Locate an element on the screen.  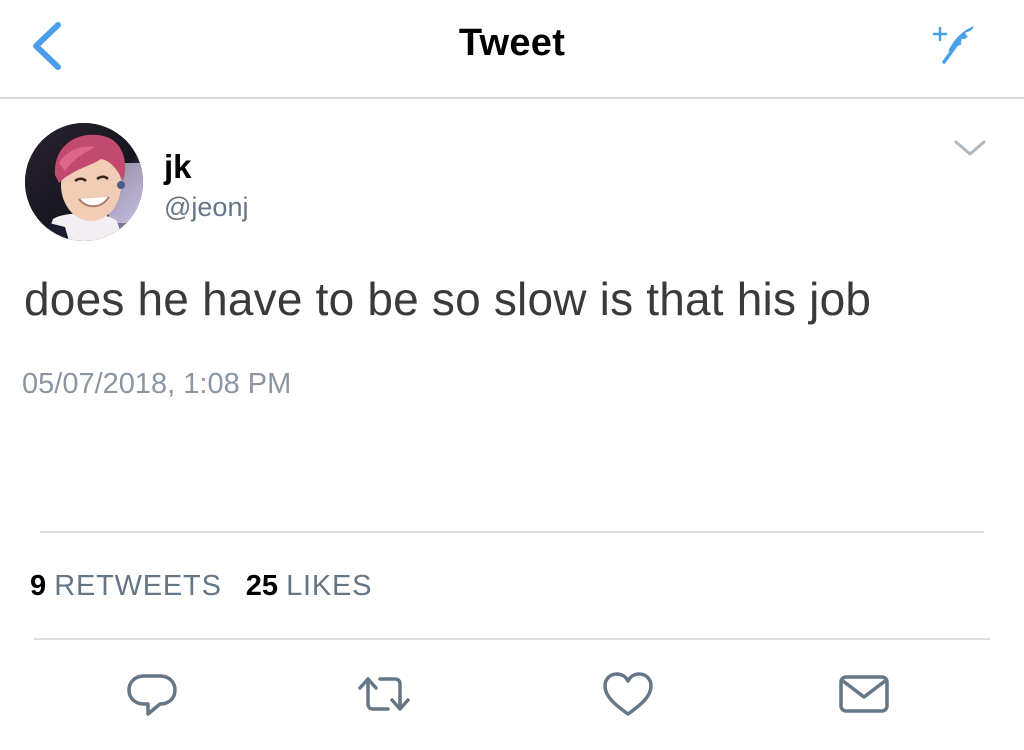
retweets-count: 9 is located at coordinates (38, 586).